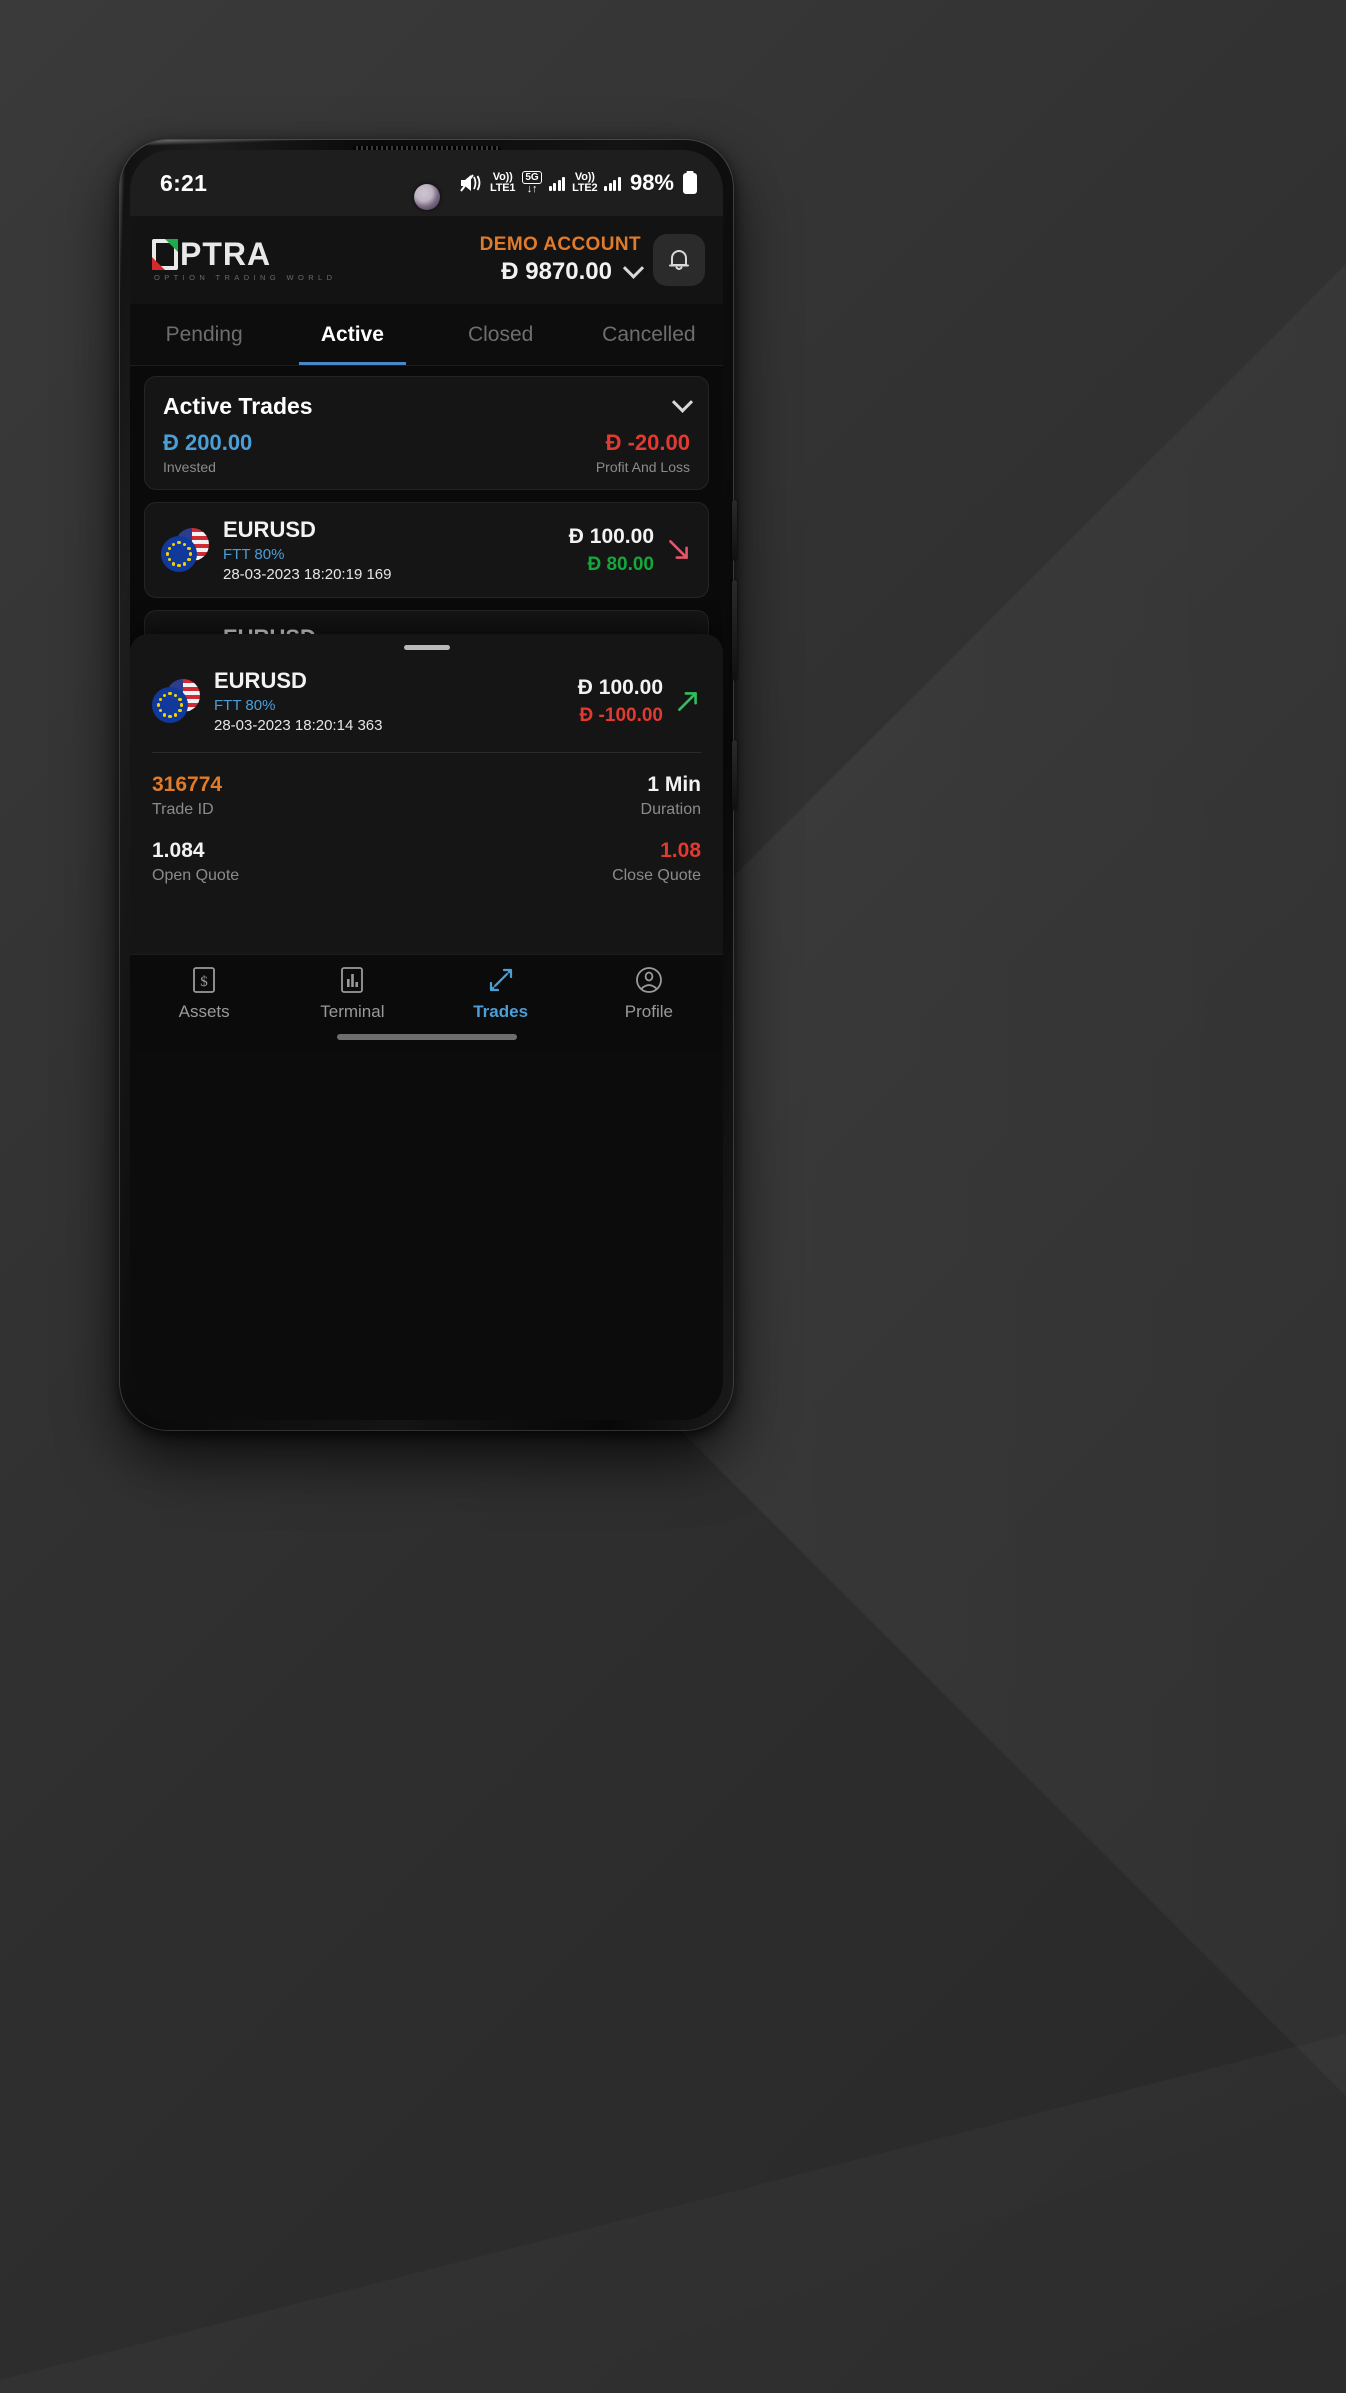 The image size is (1346, 2393). Describe the element at coordinates (426, 197) in the screenshot. I see `front-camera-punch-hole` at that location.